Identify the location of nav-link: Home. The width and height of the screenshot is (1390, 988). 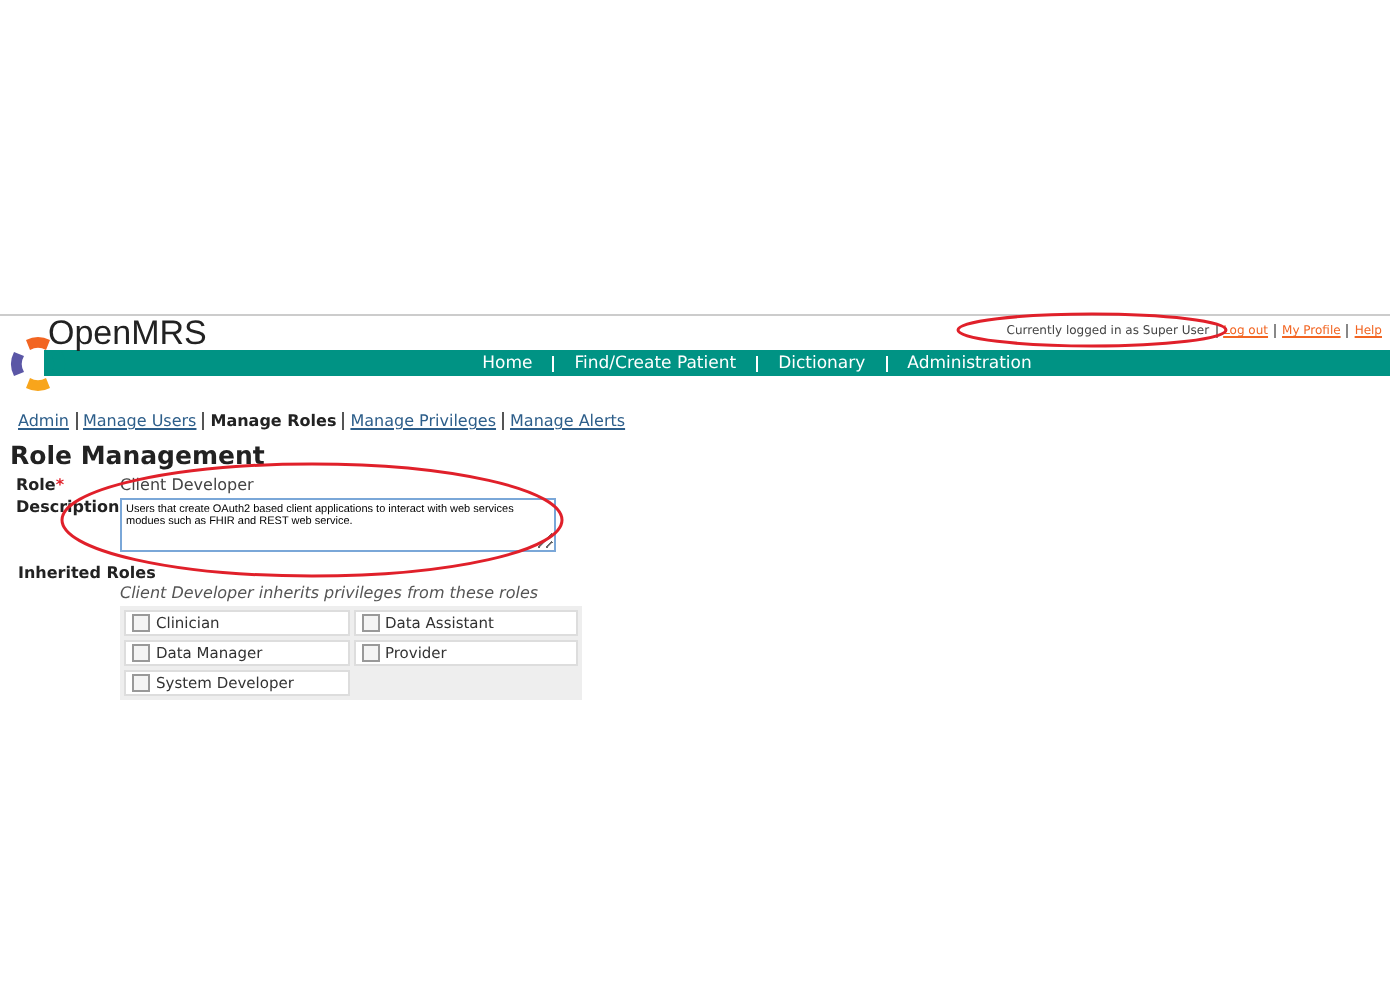
(507, 363).